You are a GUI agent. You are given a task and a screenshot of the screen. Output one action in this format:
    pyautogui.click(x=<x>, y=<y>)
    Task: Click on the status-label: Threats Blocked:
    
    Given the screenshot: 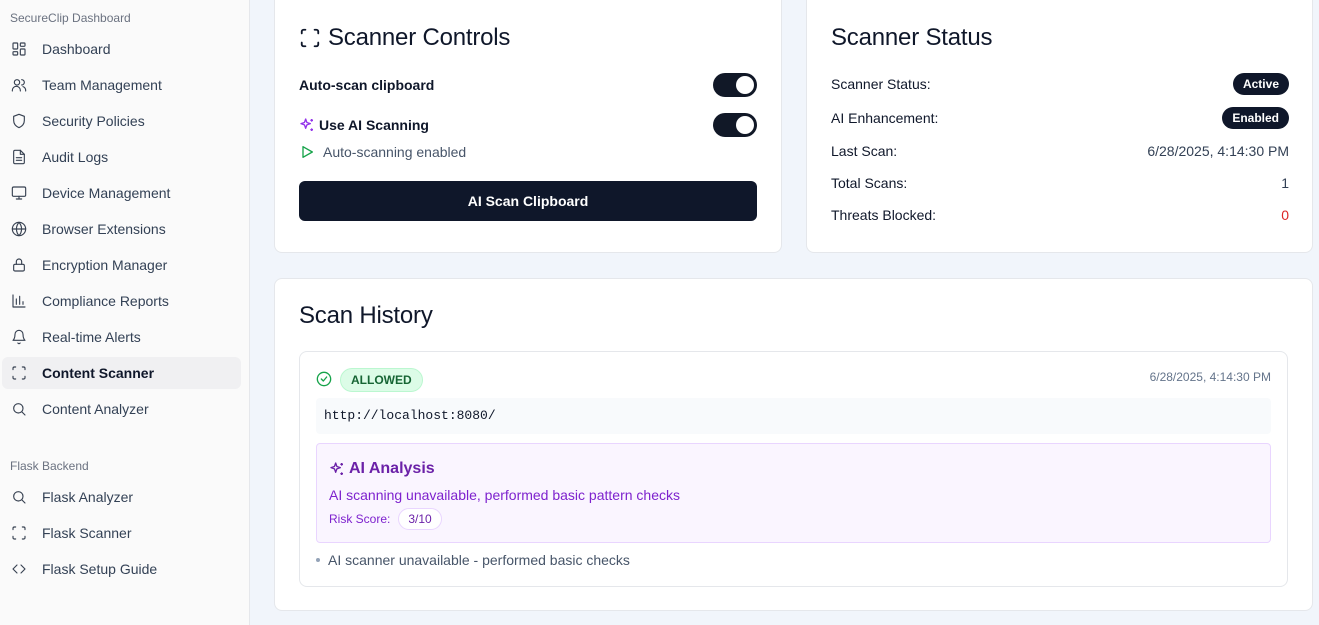 What is the action you would take?
    pyautogui.click(x=884, y=215)
    